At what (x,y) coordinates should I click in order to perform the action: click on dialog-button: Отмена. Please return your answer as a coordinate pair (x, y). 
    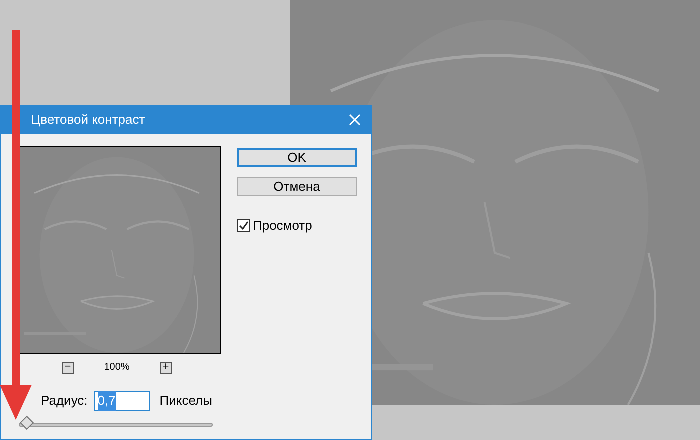
    Looking at the image, I should click on (297, 186).